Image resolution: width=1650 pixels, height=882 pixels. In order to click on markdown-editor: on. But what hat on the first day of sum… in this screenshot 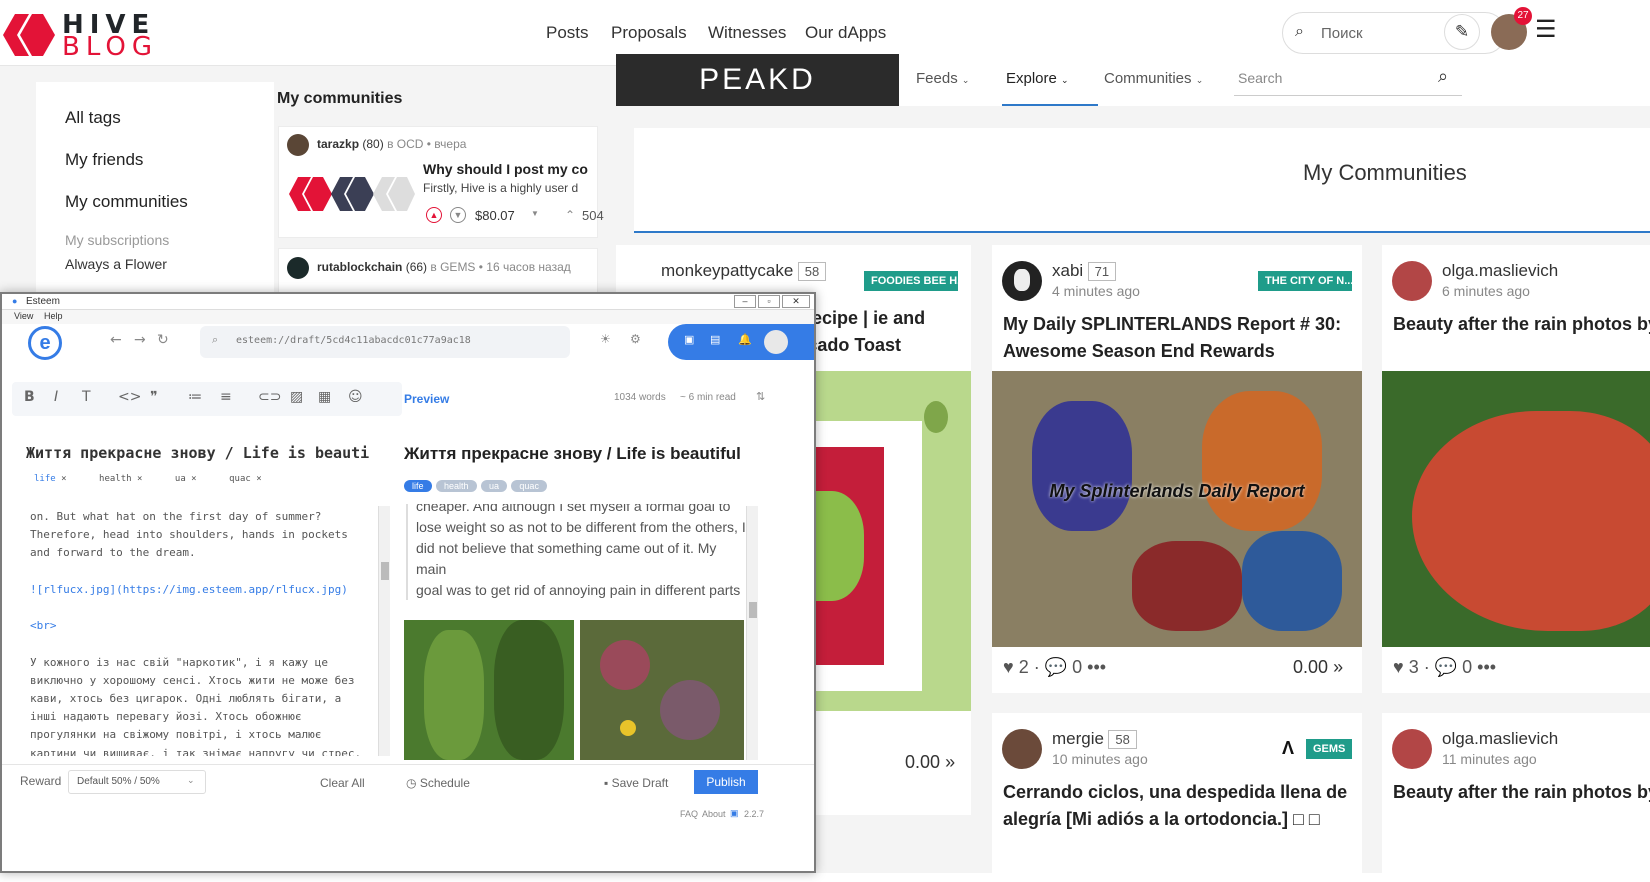, I will do `click(203, 632)`.